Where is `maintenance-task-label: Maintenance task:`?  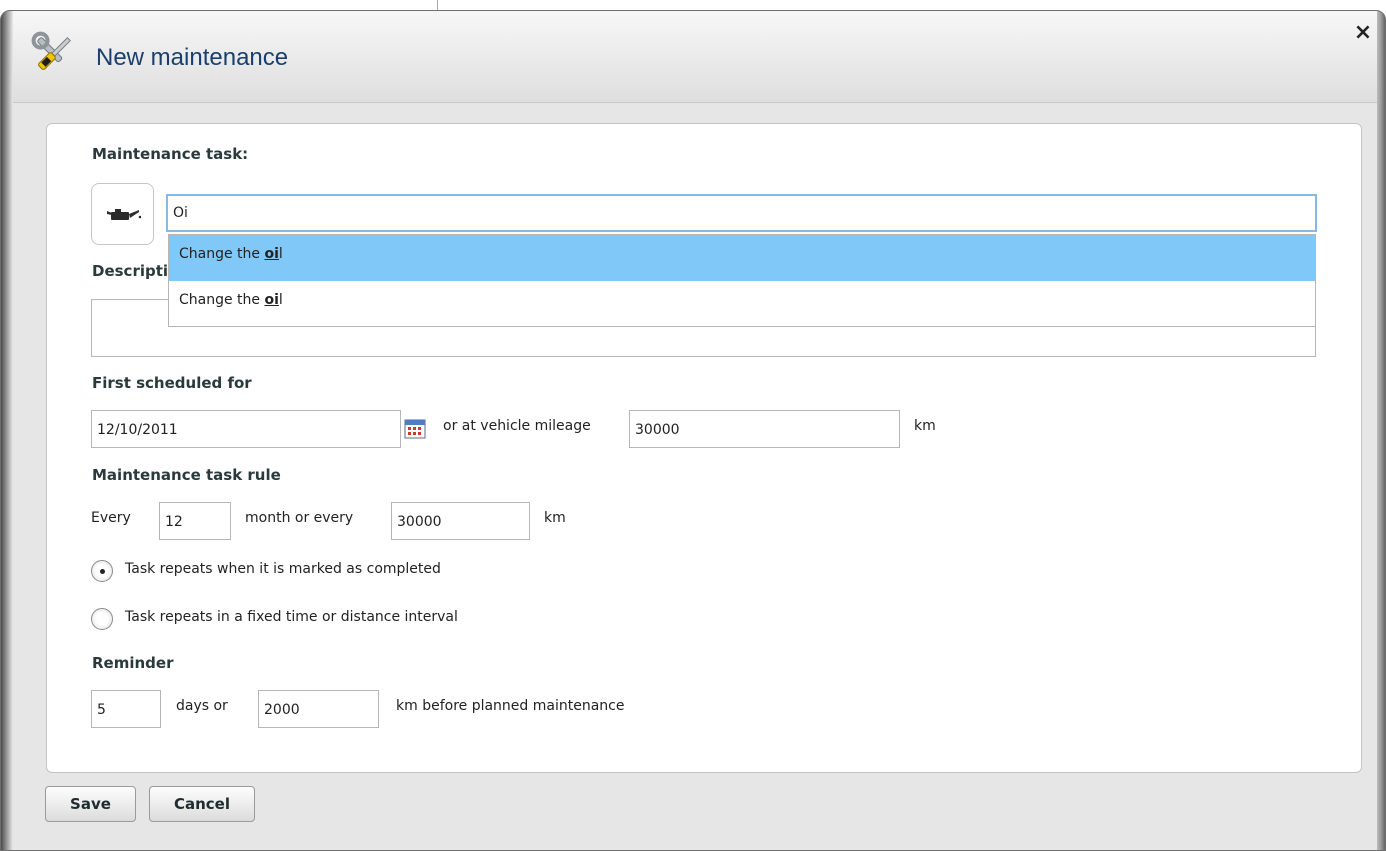
maintenance-task-label: Maintenance task: is located at coordinates (170, 154).